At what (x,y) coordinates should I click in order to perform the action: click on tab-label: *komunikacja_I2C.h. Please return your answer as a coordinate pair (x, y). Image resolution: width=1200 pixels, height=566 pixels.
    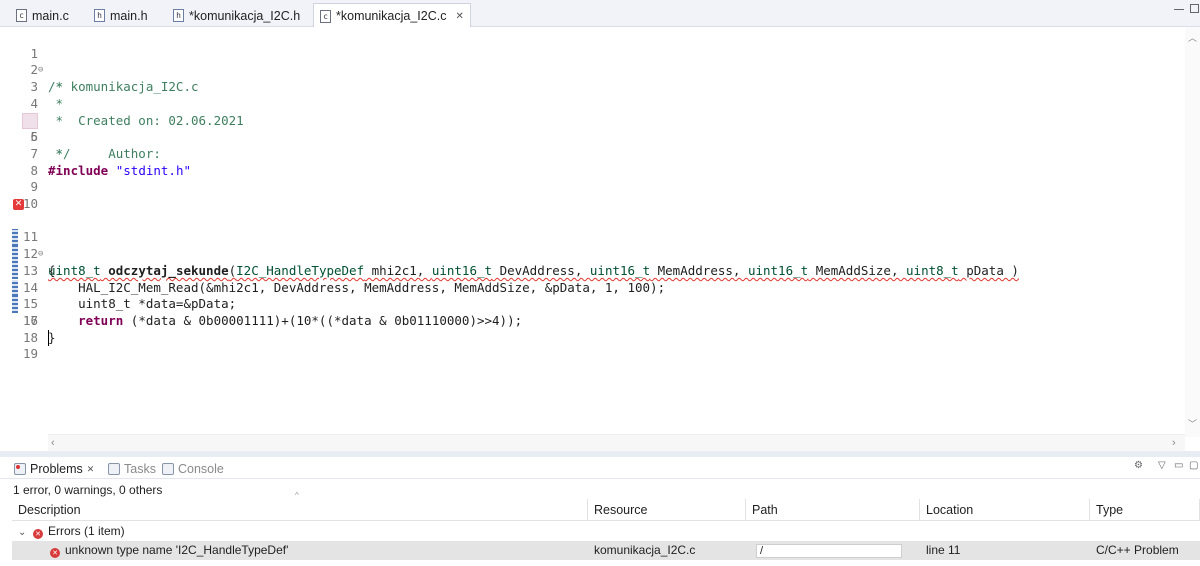
    Looking at the image, I should click on (245, 15).